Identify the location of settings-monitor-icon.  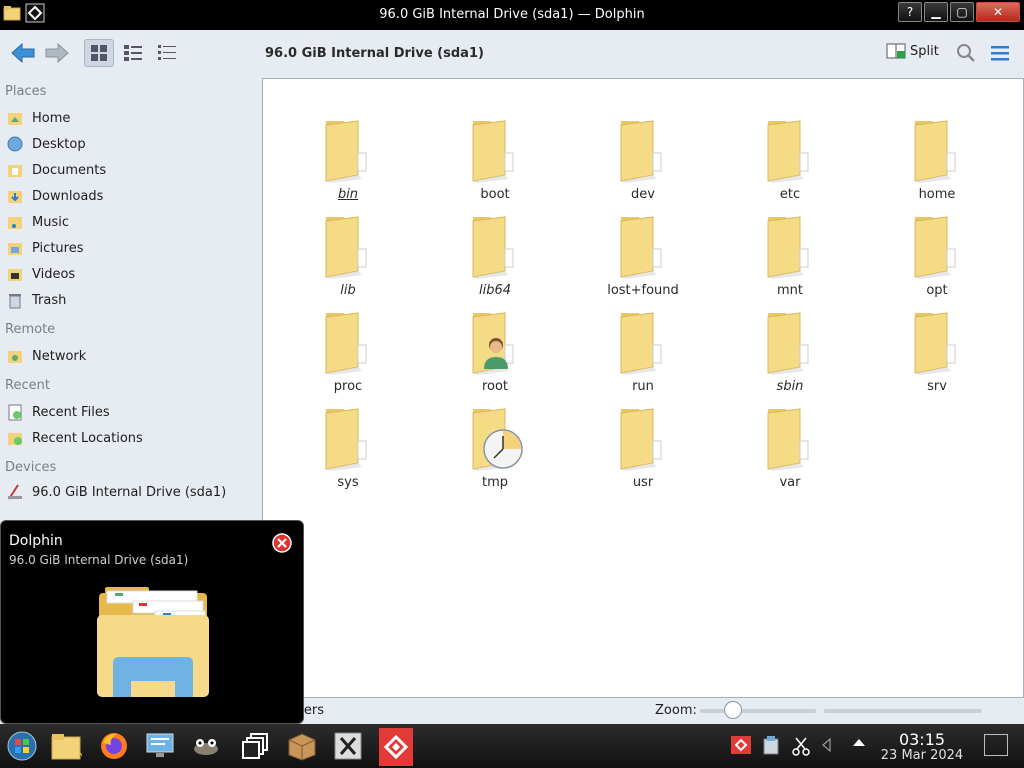
(160, 745).